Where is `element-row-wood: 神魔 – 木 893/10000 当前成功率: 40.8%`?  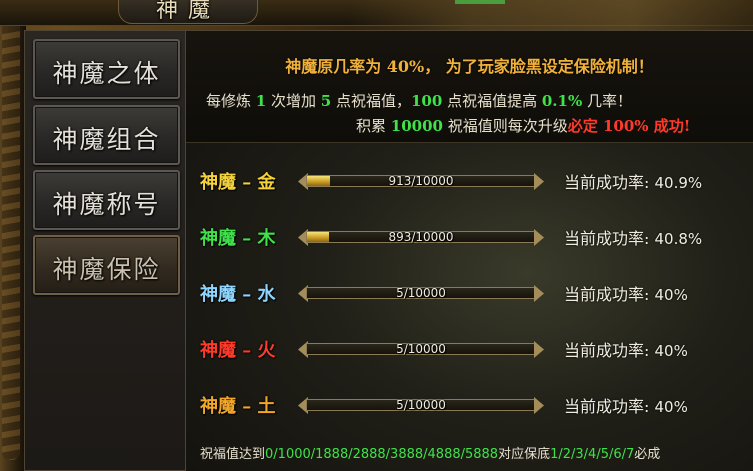 element-row-wood: 神魔 – 木 893/10000 当前成功率: 40.8% is located at coordinates (469, 236).